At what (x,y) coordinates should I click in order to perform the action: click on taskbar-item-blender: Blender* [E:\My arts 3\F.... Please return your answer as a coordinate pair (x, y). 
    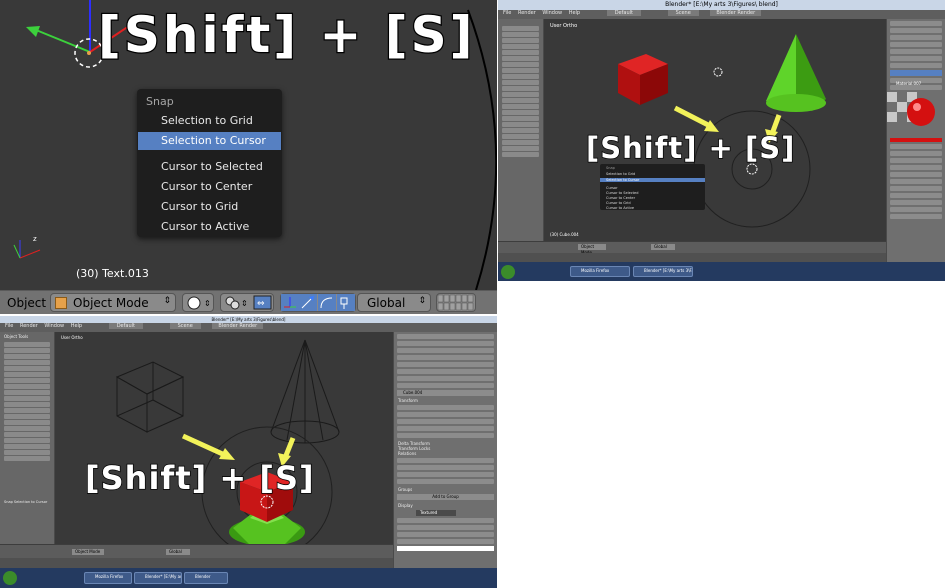
    Looking at the image, I should click on (663, 271).